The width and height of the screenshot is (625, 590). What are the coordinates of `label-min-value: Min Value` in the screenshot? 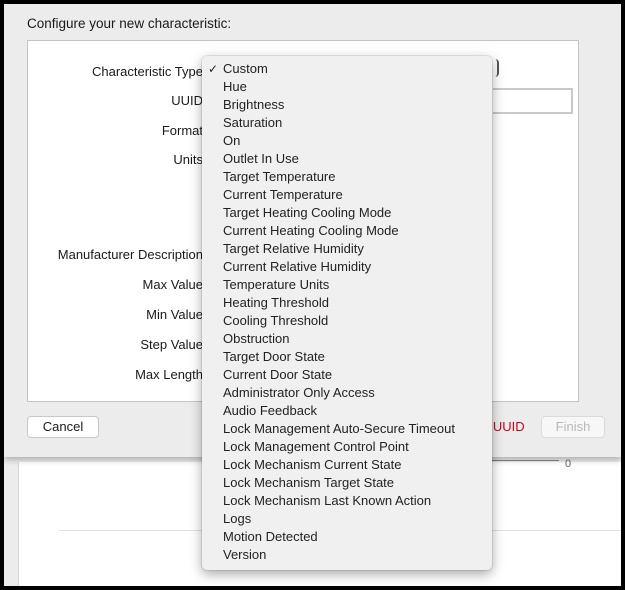 It's located at (174, 314).